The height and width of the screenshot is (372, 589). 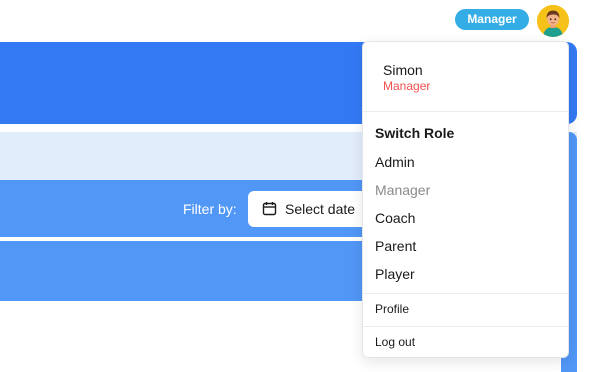 What do you see at coordinates (392, 309) in the screenshot?
I see `profile-link: Profile` at bounding box center [392, 309].